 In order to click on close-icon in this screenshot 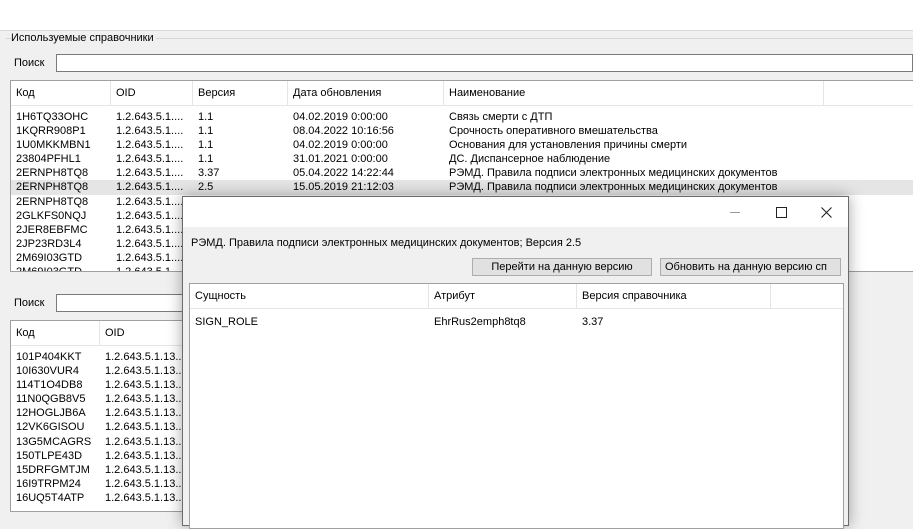, I will do `click(826, 212)`.